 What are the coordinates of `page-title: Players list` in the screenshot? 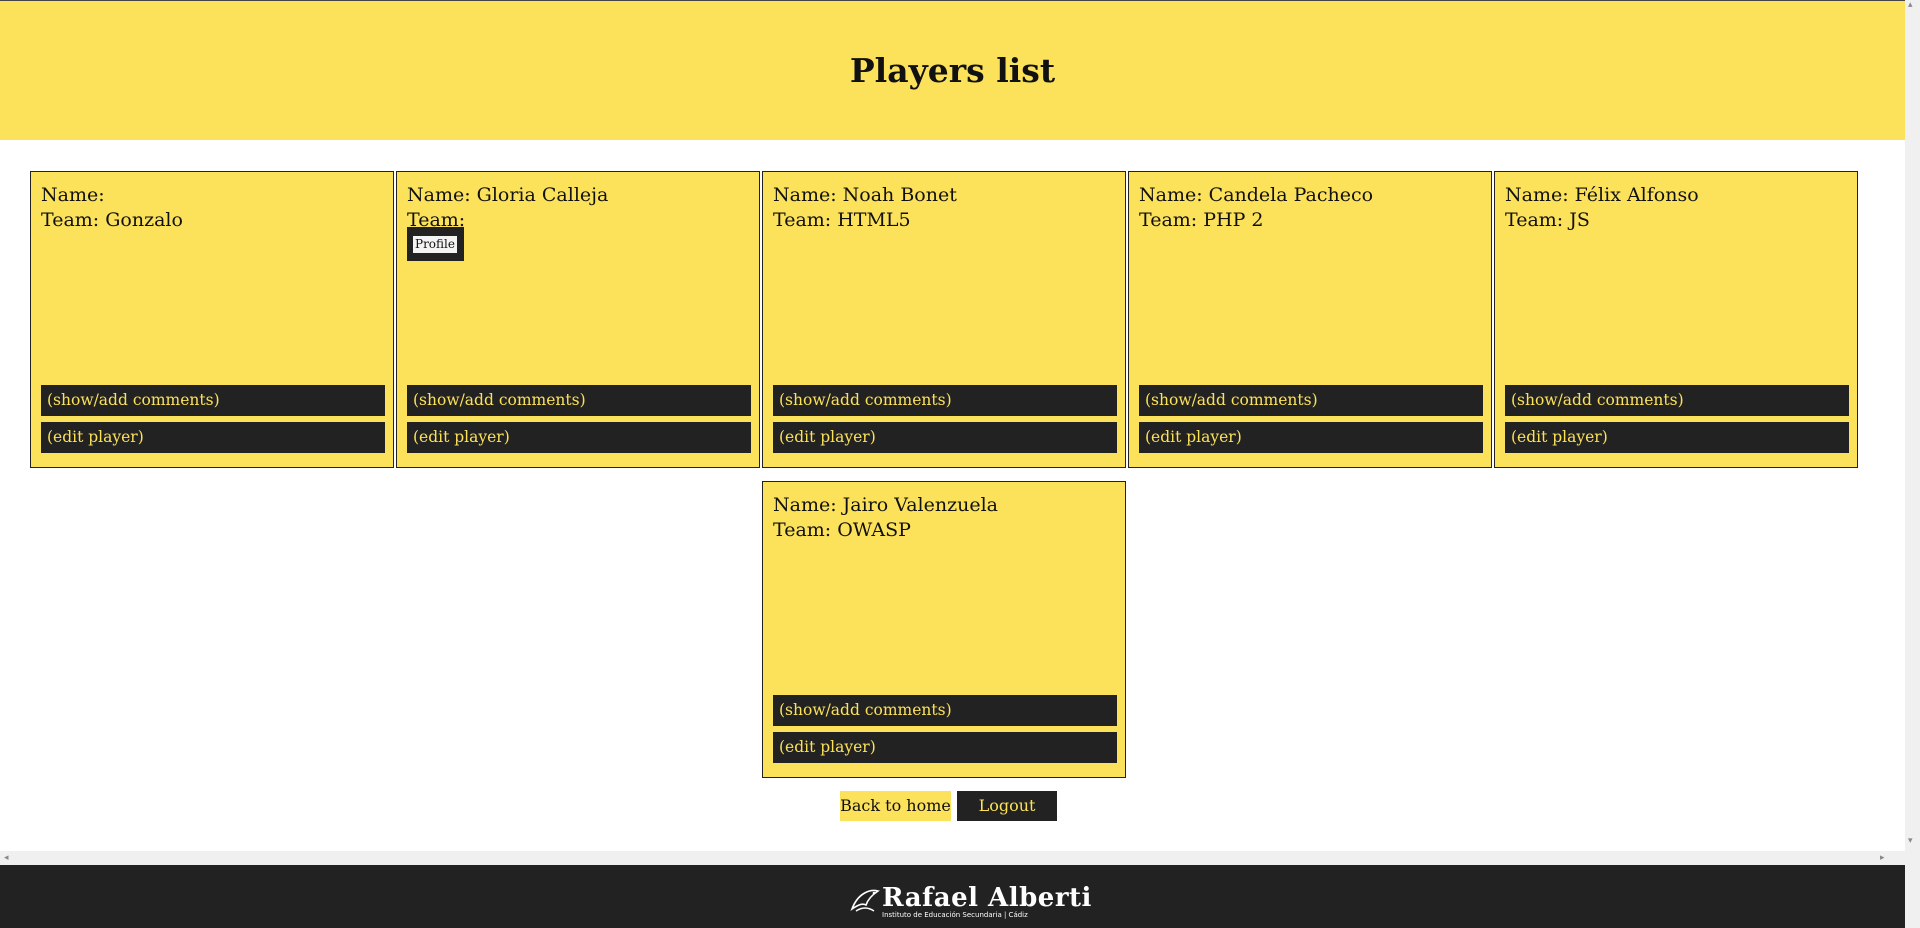 It's located at (952, 70).